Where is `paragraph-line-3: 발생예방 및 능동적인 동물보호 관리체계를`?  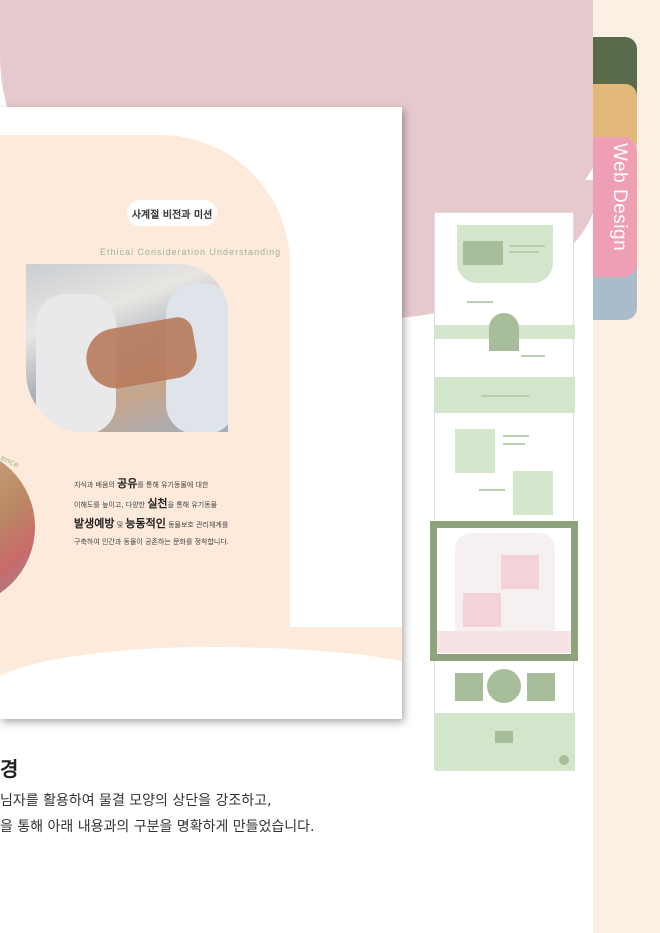 paragraph-line-3: 발생예방 및 능동적인 동물보호 관리체계를 is located at coordinates (151, 523).